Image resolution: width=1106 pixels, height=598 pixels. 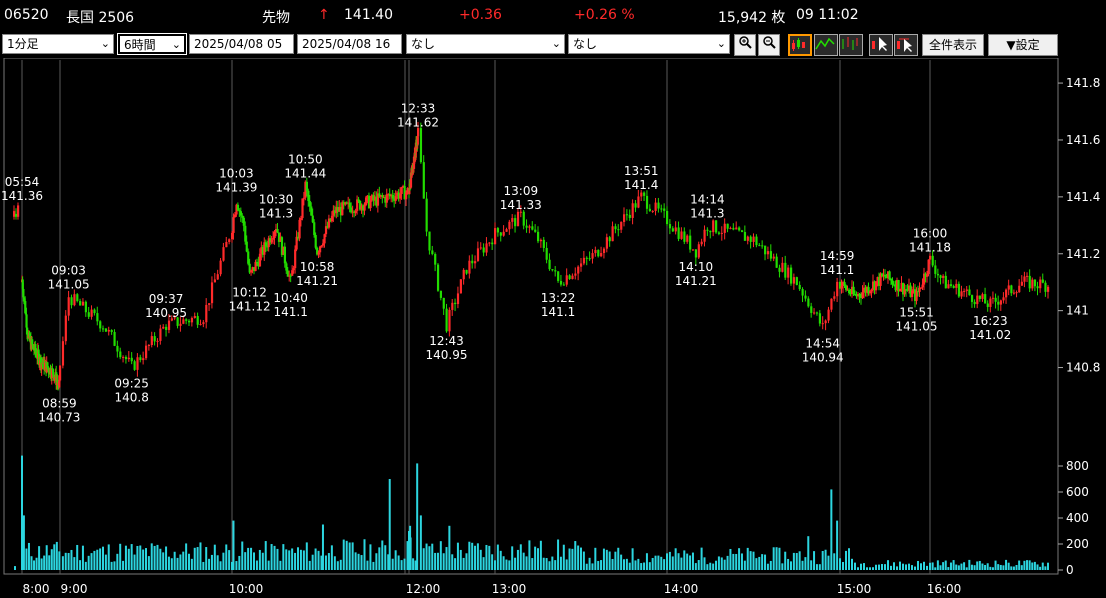 I want to click on ohlc-chart-button, so click(x=851, y=45).